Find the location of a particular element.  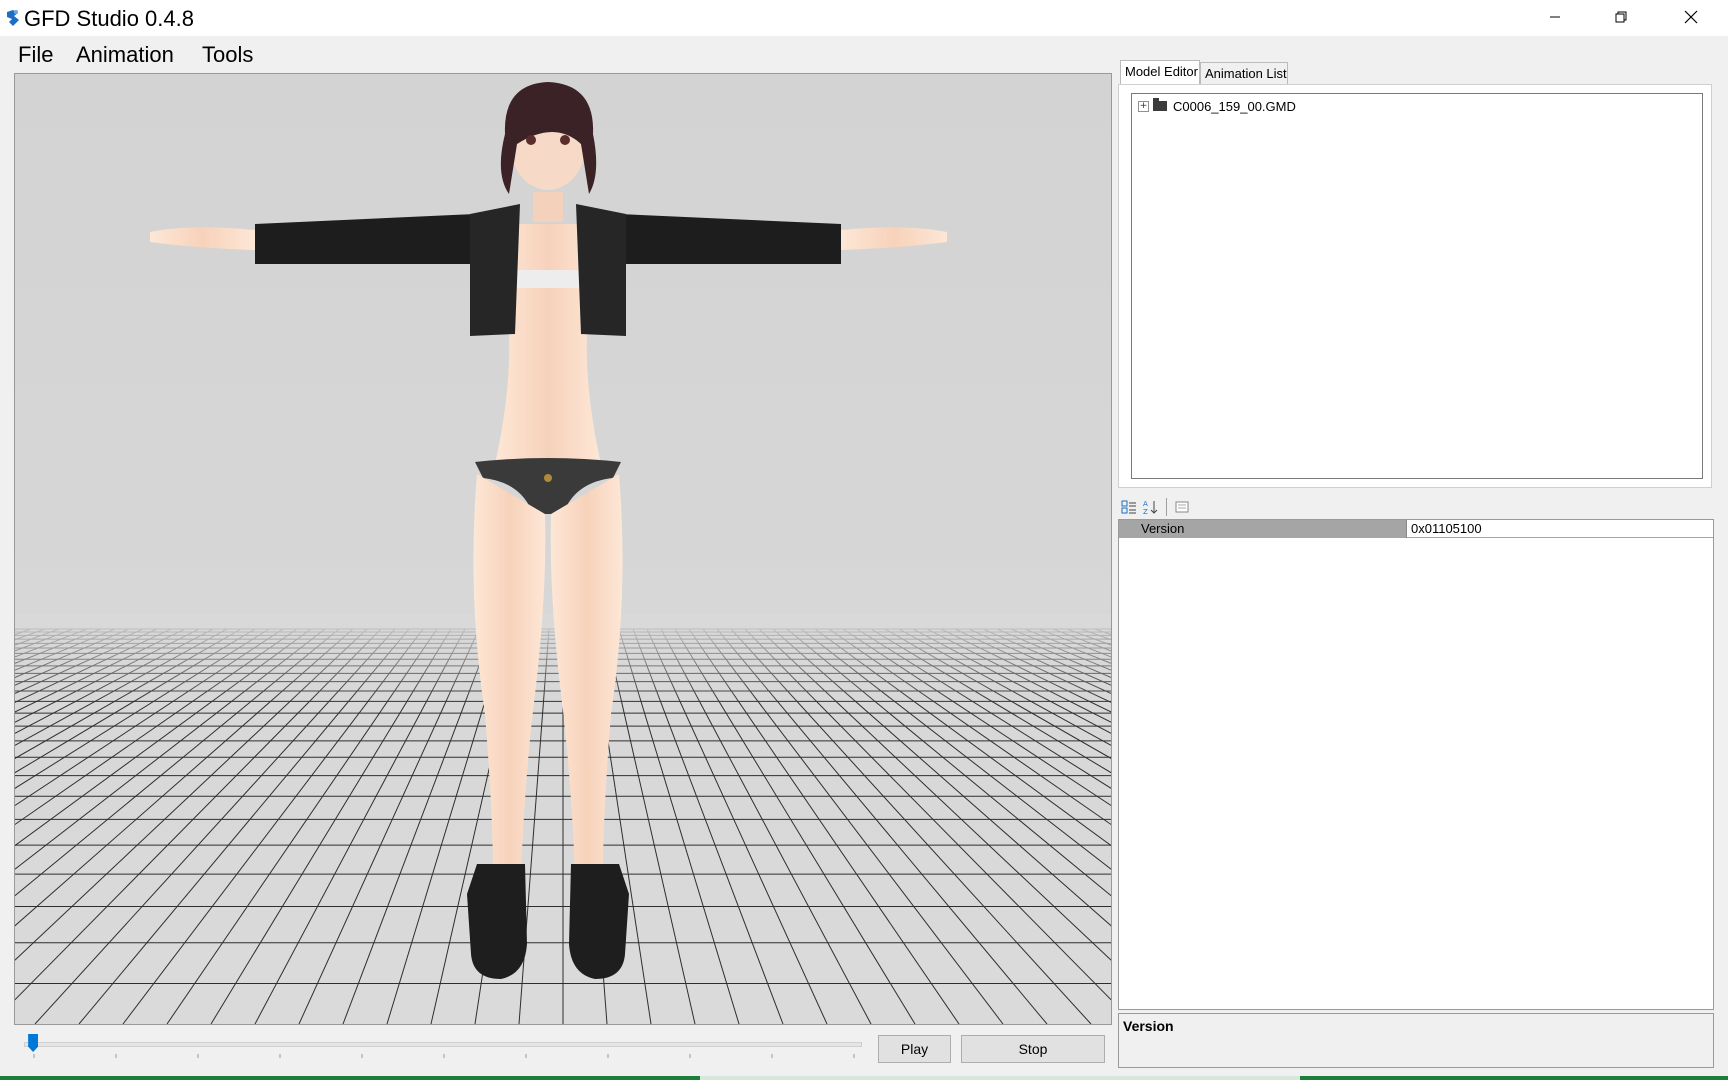

status-strip is located at coordinates (864, 1078).